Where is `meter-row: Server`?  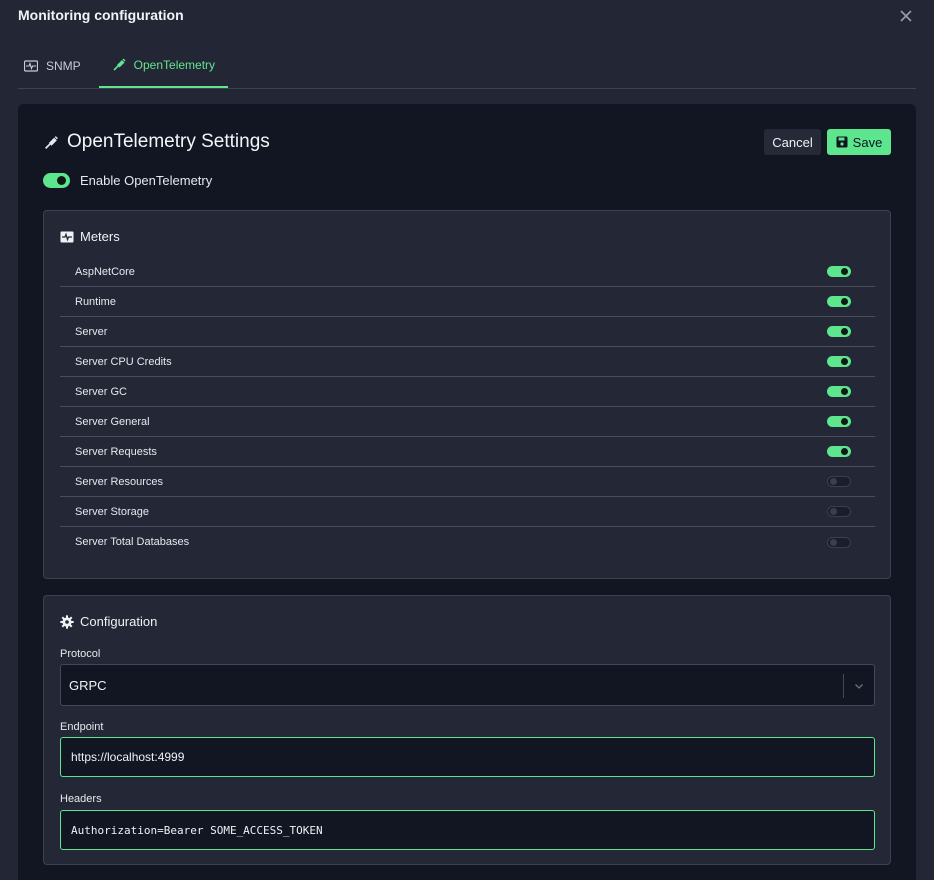
meter-row: Server is located at coordinates (467, 332).